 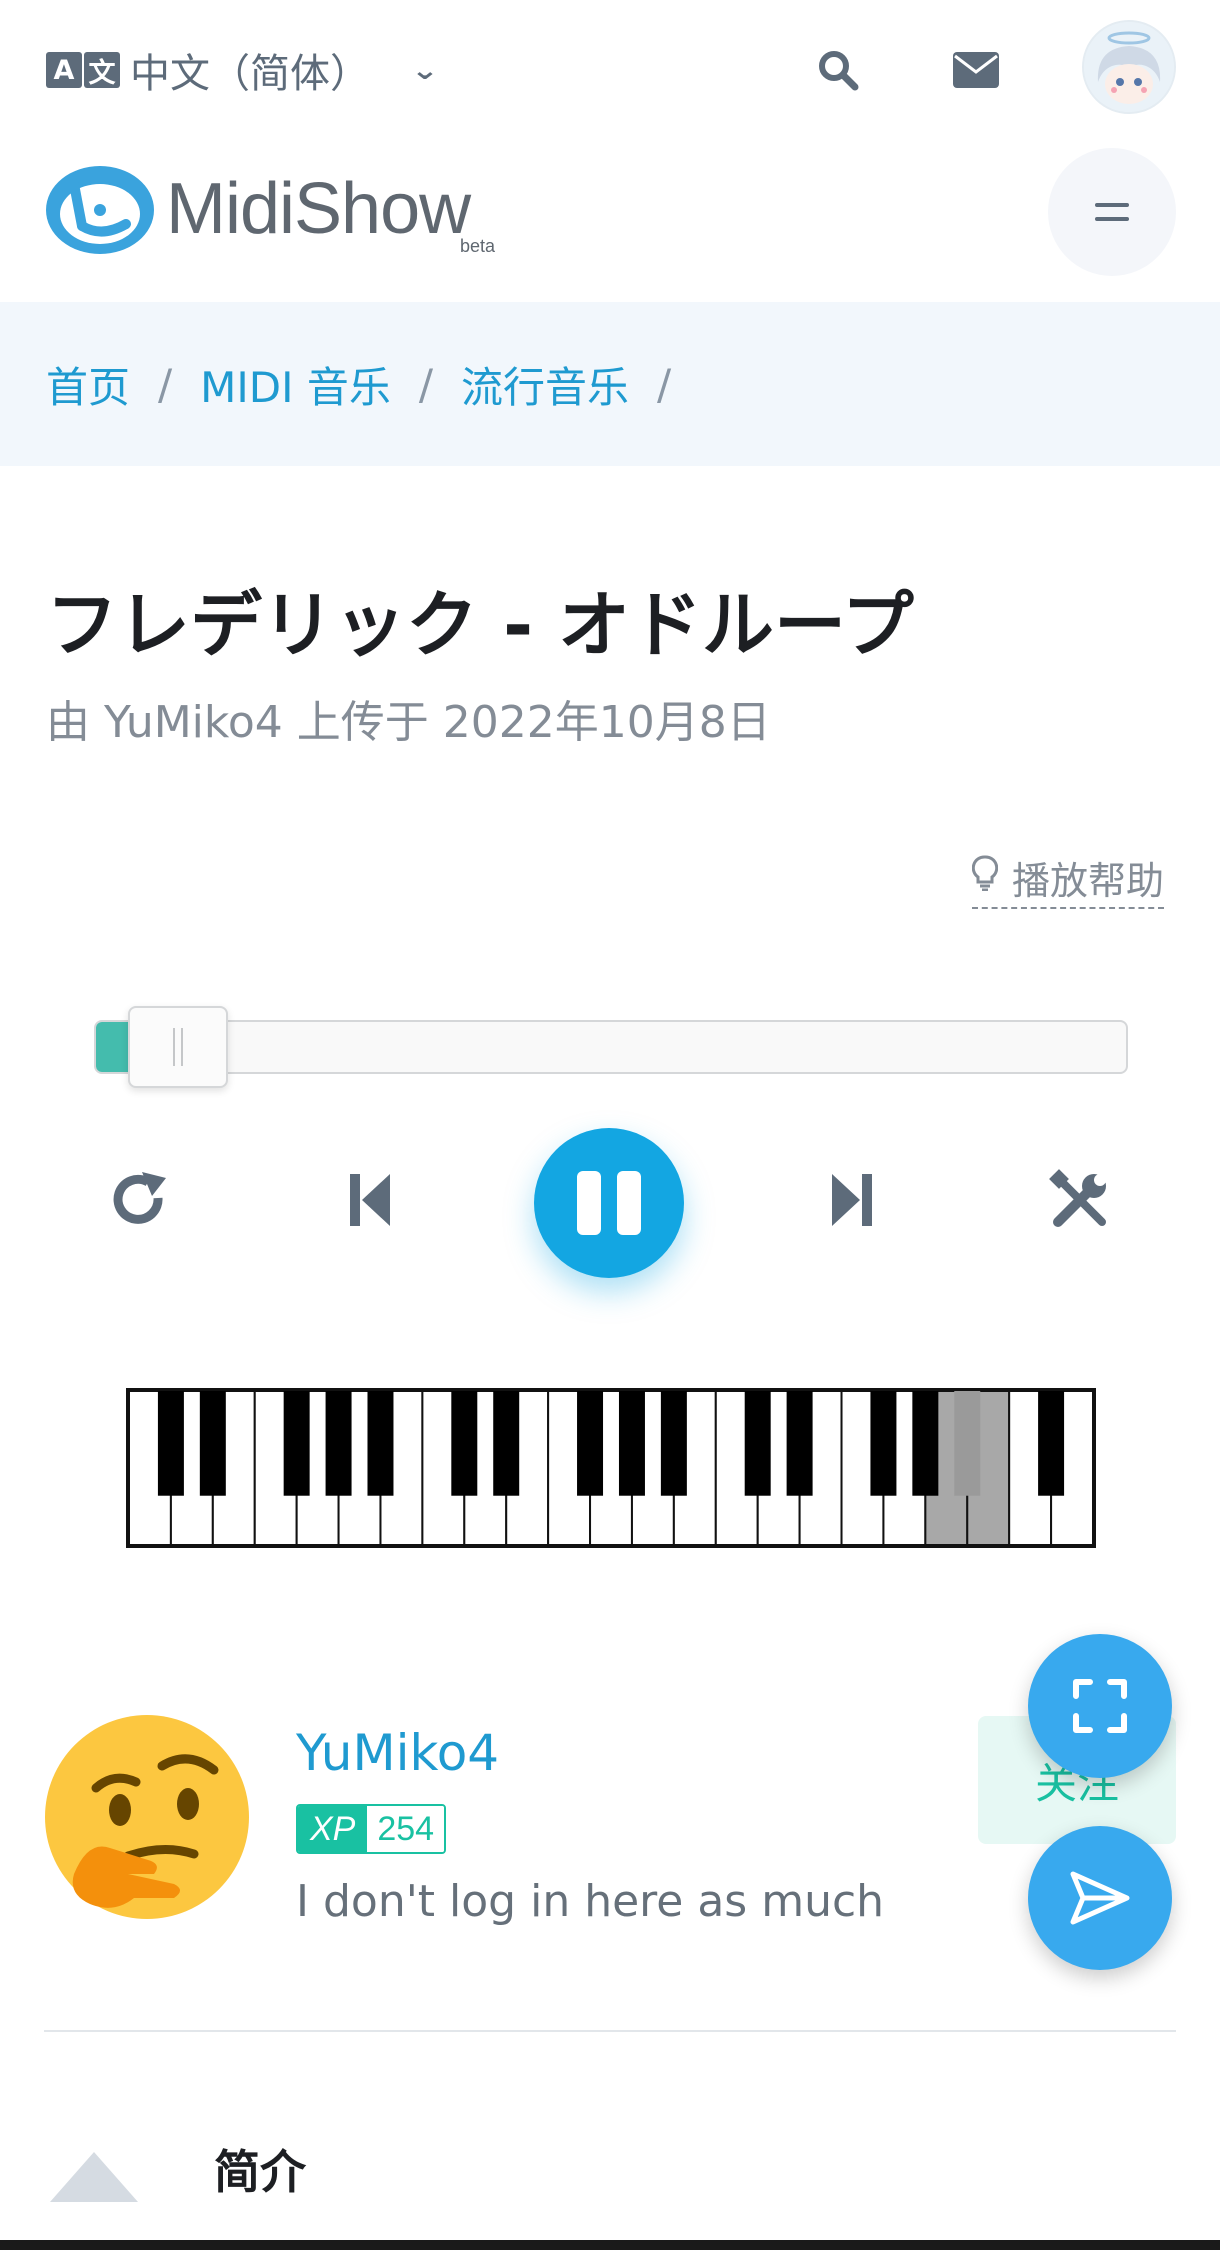 I want to click on fullscreen-button, so click(x=1100, y=1706).